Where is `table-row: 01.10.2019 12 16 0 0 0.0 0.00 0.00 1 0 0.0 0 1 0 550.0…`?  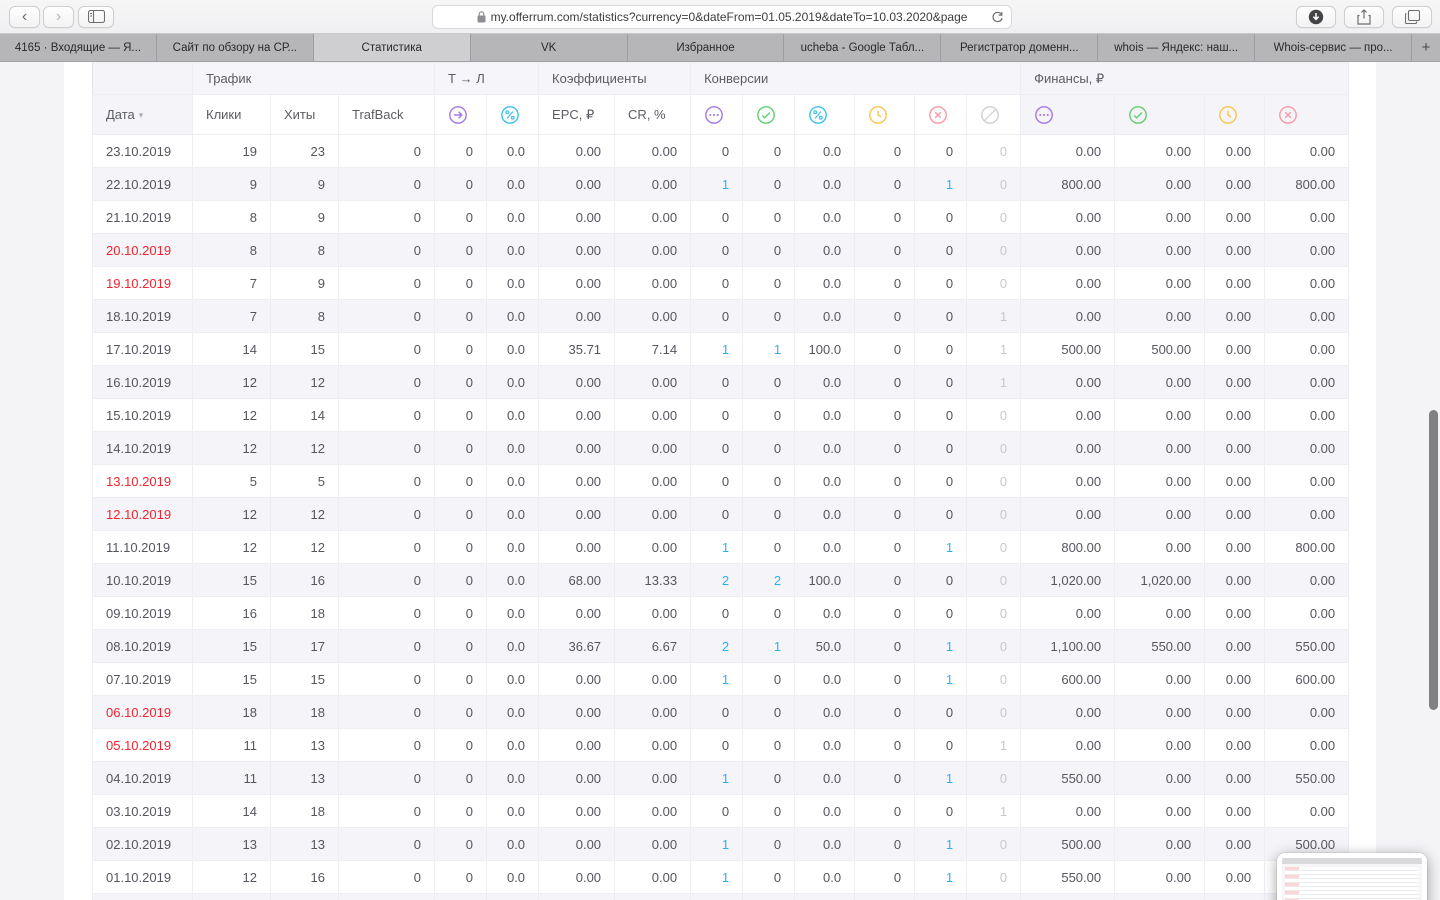 table-row: 01.10.2019 12 16 0 0 0.0 0.00 0.00 1 0 0.0 0 1 0 550.0… is located at coordinates (721, 877).